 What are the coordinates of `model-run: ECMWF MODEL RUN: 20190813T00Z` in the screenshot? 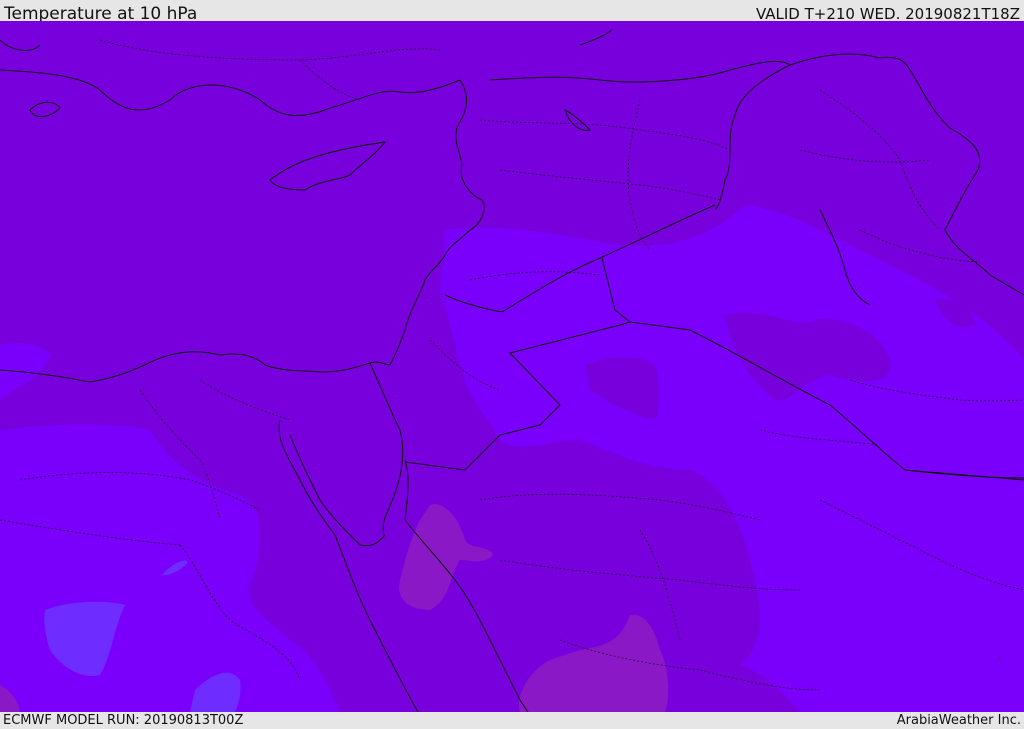 It's located at (123, 720).